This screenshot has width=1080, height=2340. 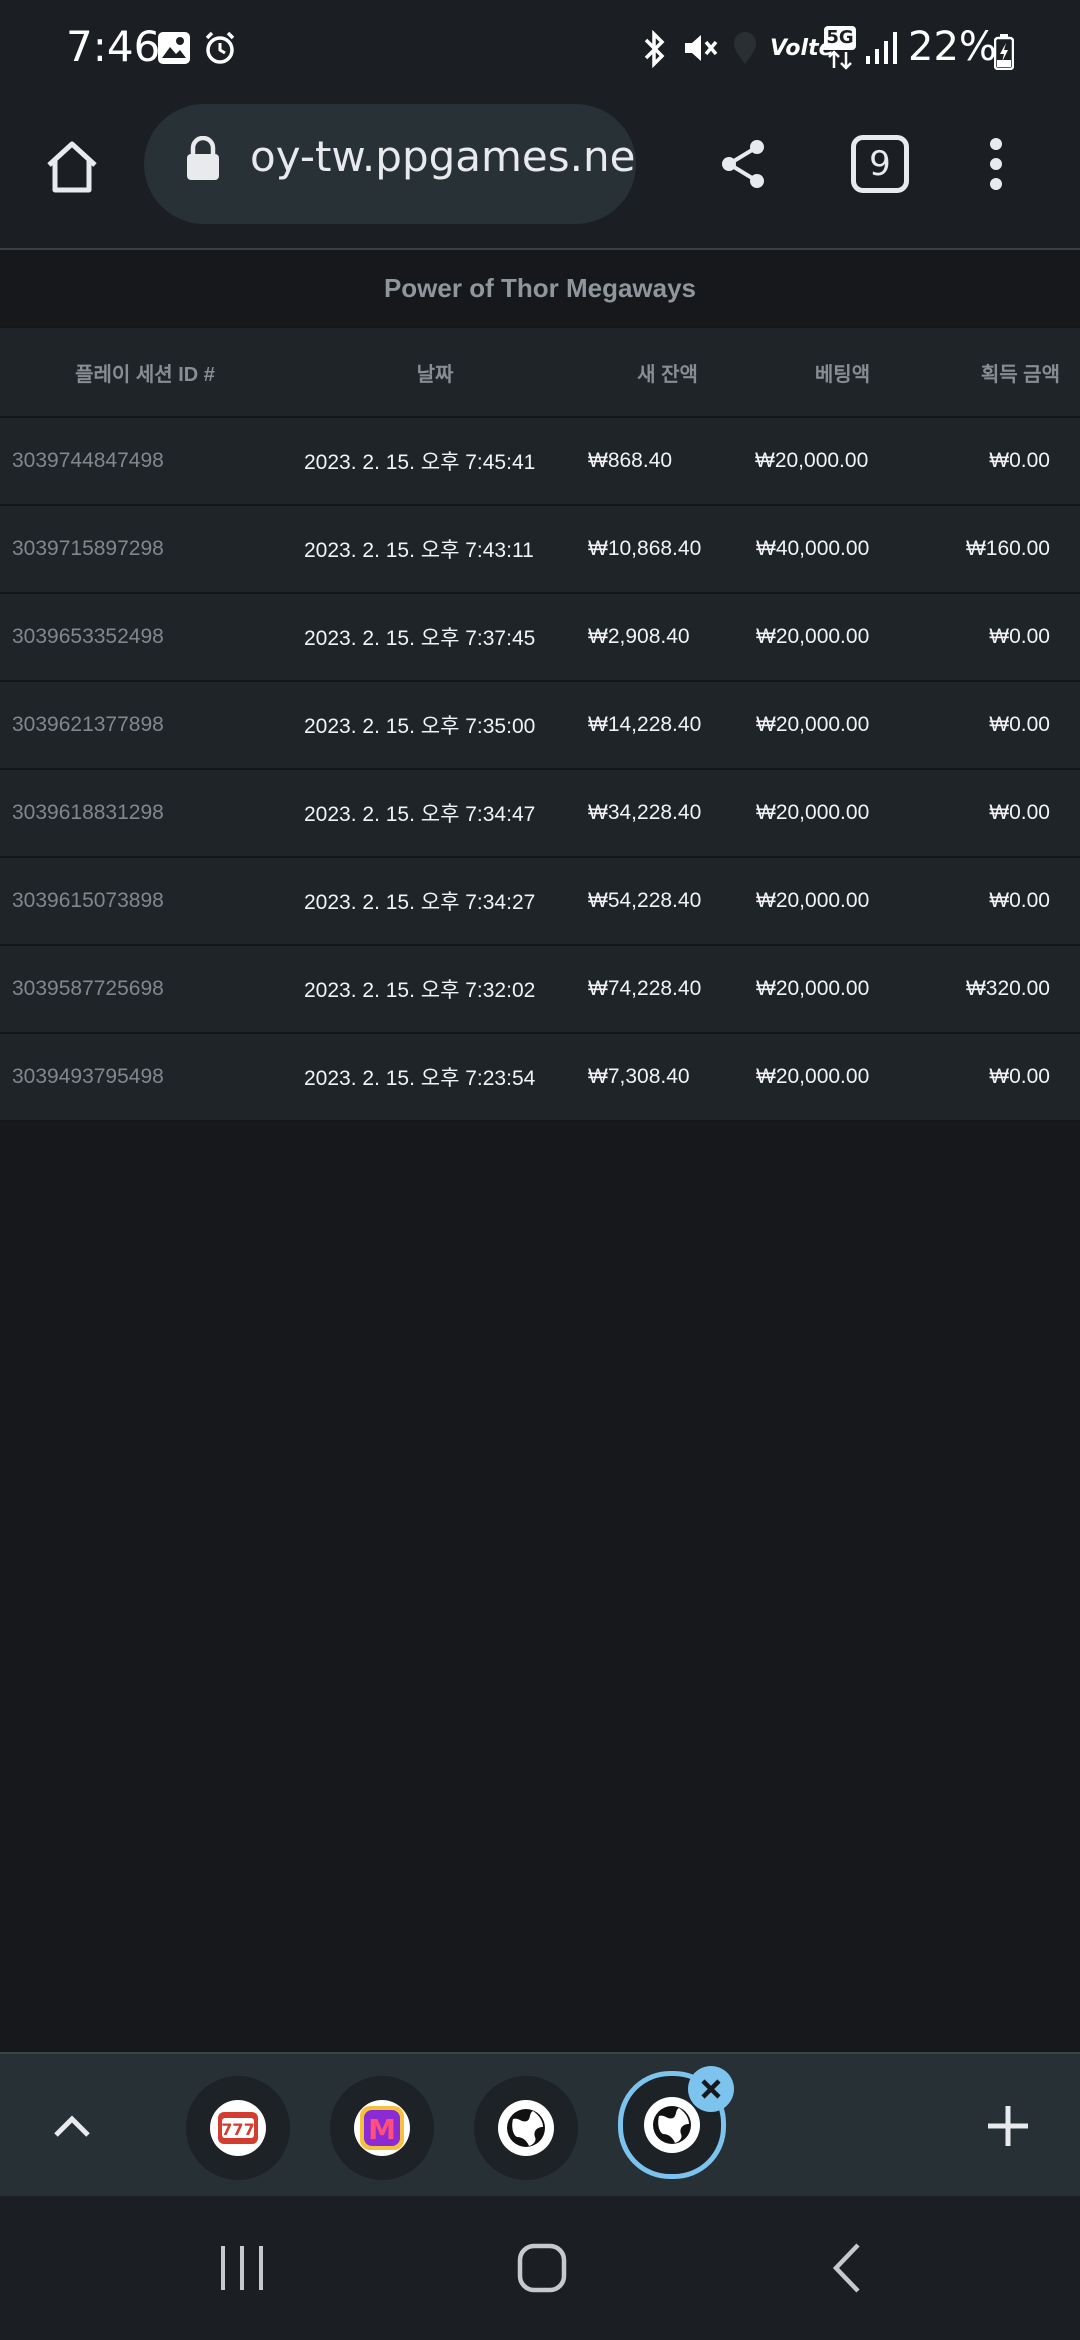 I want to click on session-balance: ₩74,228.40, so click(x=667, y=989).